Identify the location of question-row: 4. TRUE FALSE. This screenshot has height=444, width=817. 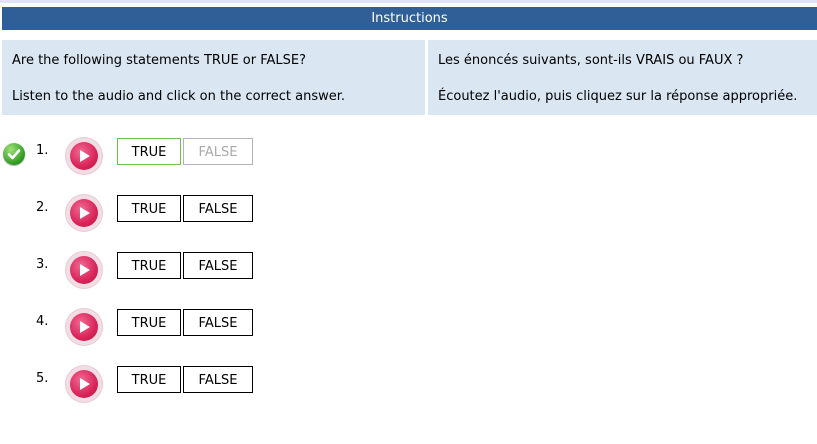
(150, 331).